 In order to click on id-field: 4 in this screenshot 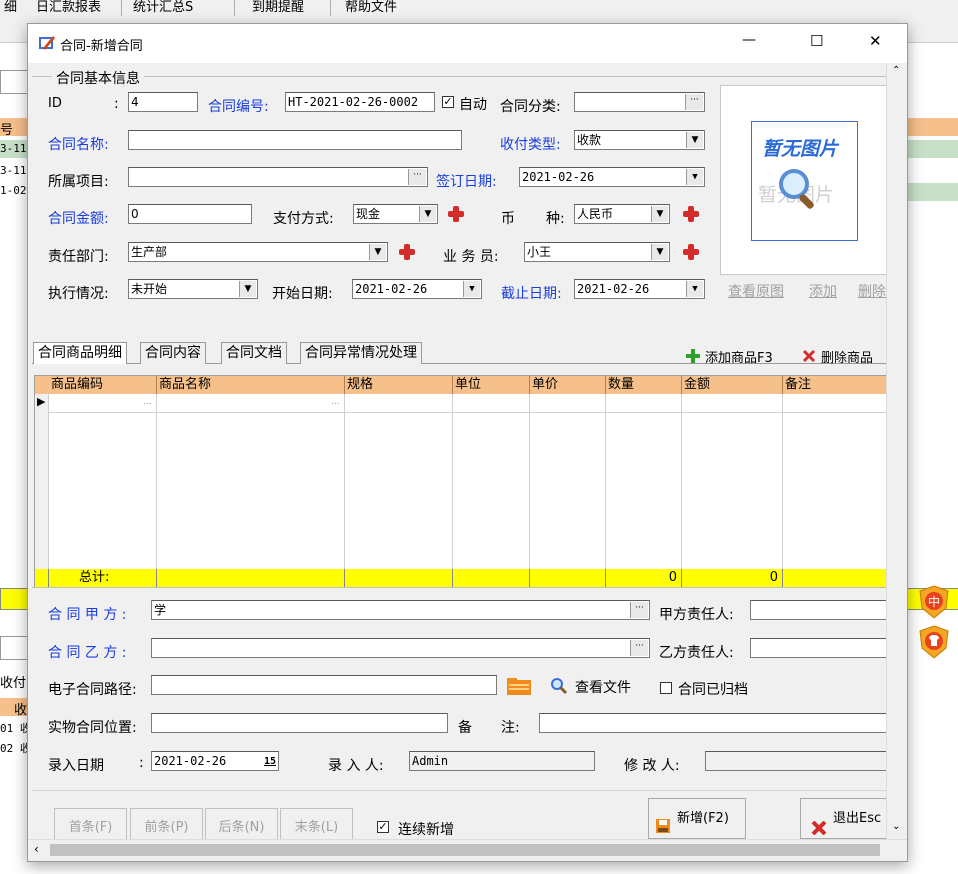, I will do `click(163, 102)`.